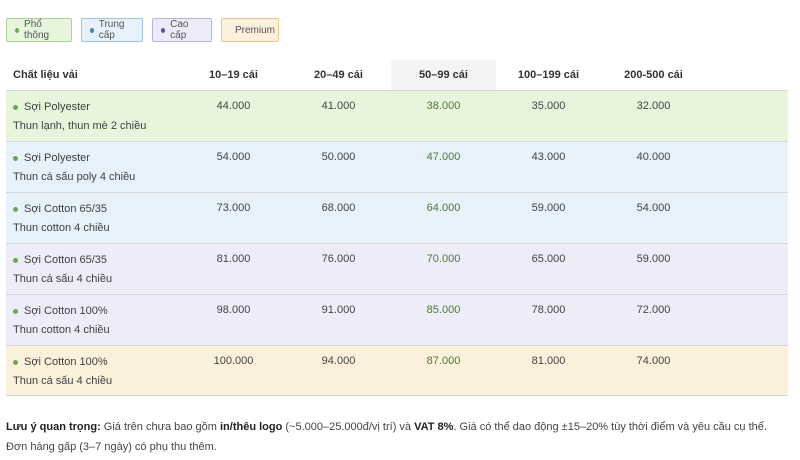  What do you see at coordinates (17, 30) in the screenshot?
I see `legend-dot-basic` at bounding box center [17, 30].